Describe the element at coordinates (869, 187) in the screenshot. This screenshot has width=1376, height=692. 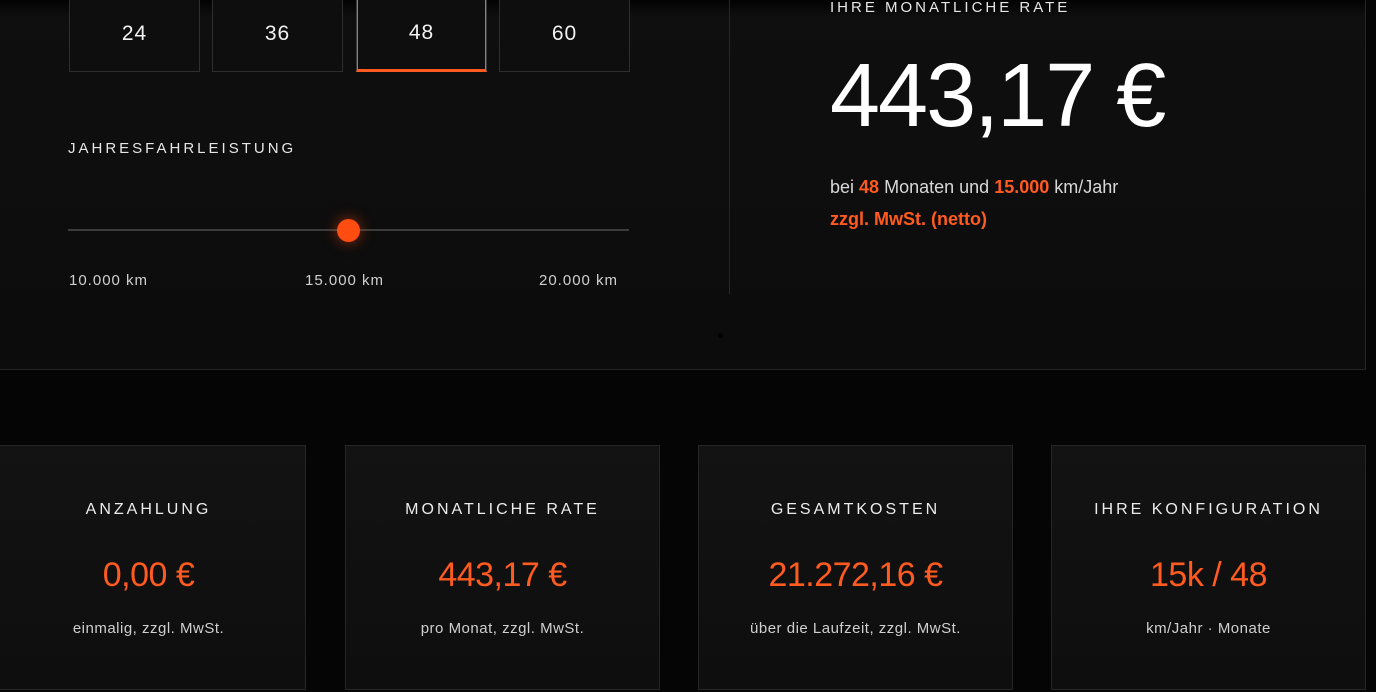
I see `rate-summary-months: 48` at that location.